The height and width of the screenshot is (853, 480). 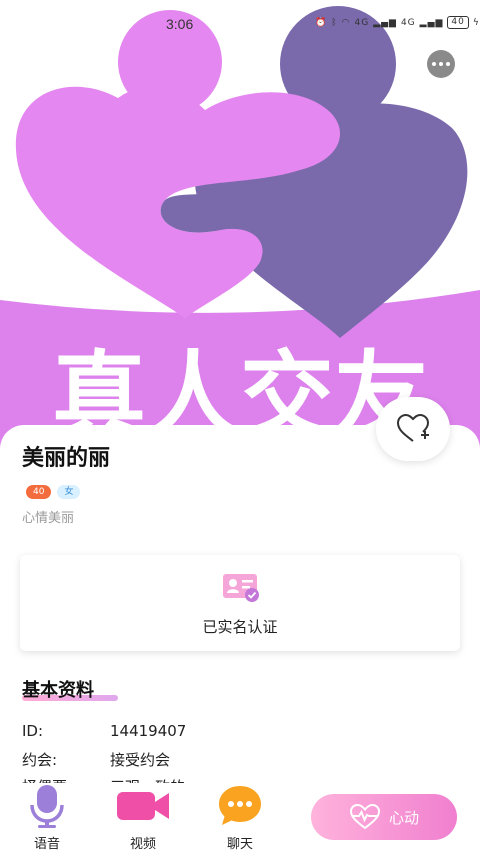 I want to click on profile-tags: 40 女, so click(x=53, y=492).